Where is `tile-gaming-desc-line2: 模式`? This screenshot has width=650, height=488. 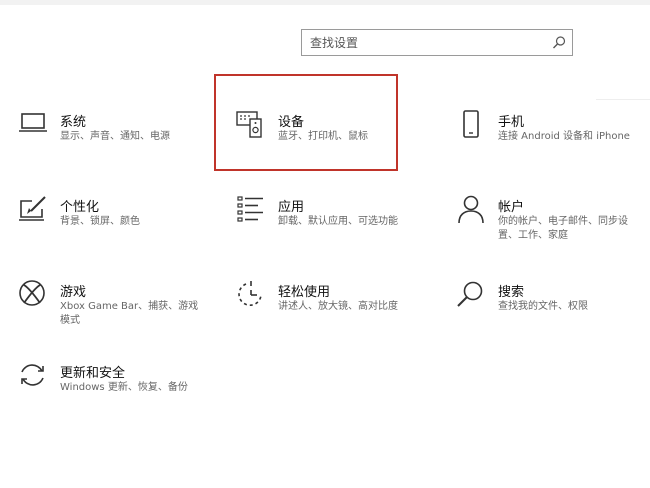 tile-gaming-desc-line2: 模式 is located at coordinates (70, 320).